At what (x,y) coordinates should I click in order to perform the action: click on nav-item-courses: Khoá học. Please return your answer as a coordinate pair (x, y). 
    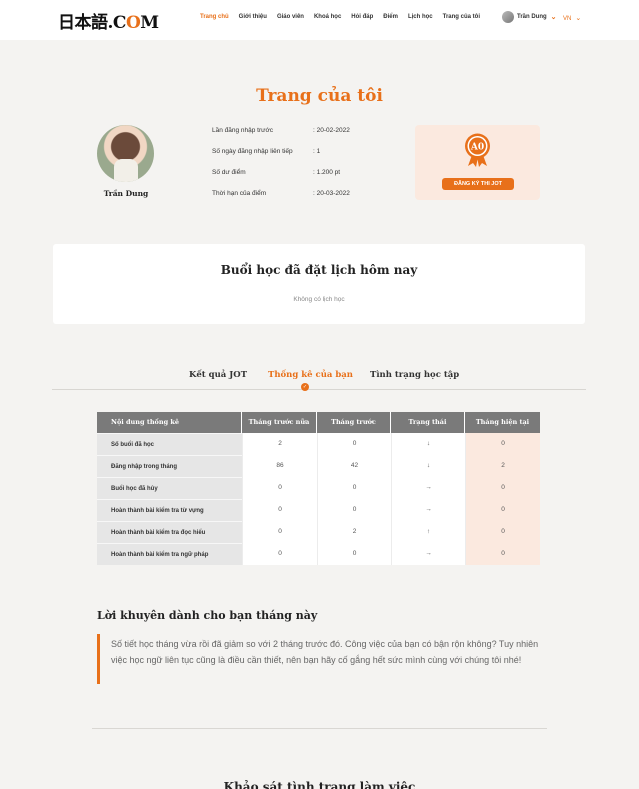
    Looking at the image, I should click on (327, 17).